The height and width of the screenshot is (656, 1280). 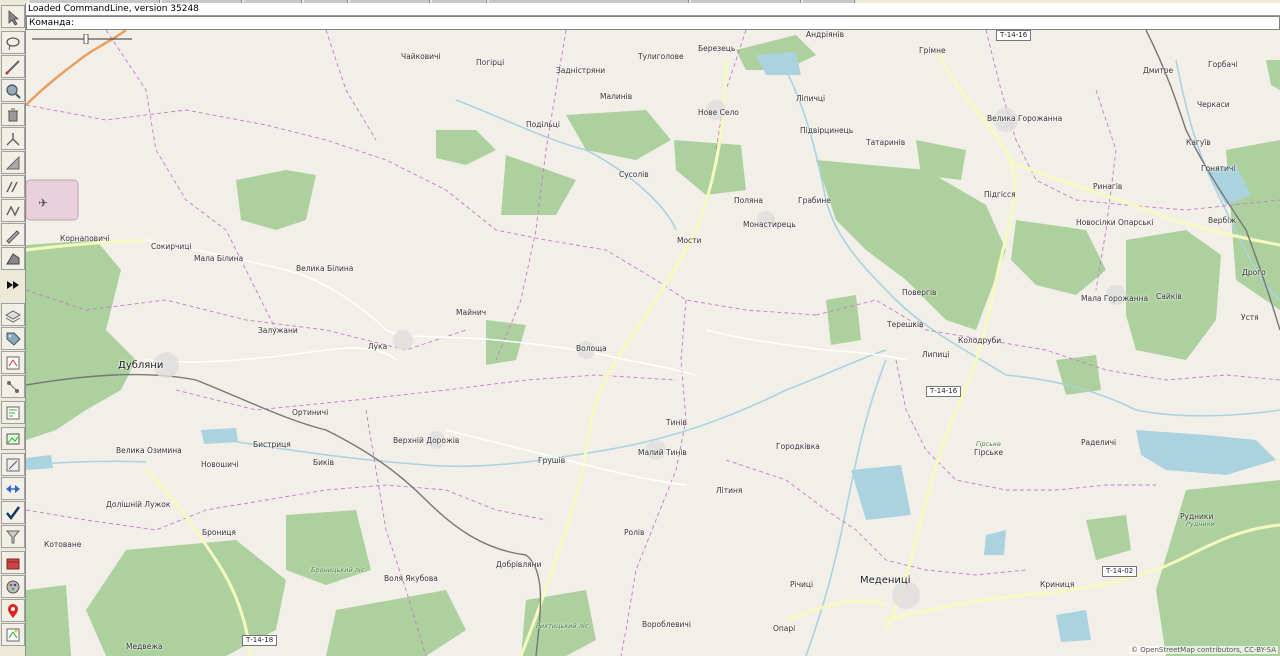 I want to click on plugin-tool-button, so click(x=13, y=634).